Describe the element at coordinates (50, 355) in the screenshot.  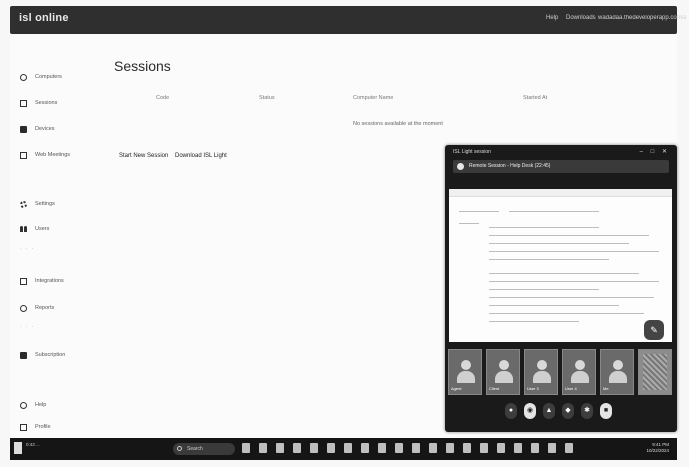
I see `sidebar-item-label: Subscription` at that location.